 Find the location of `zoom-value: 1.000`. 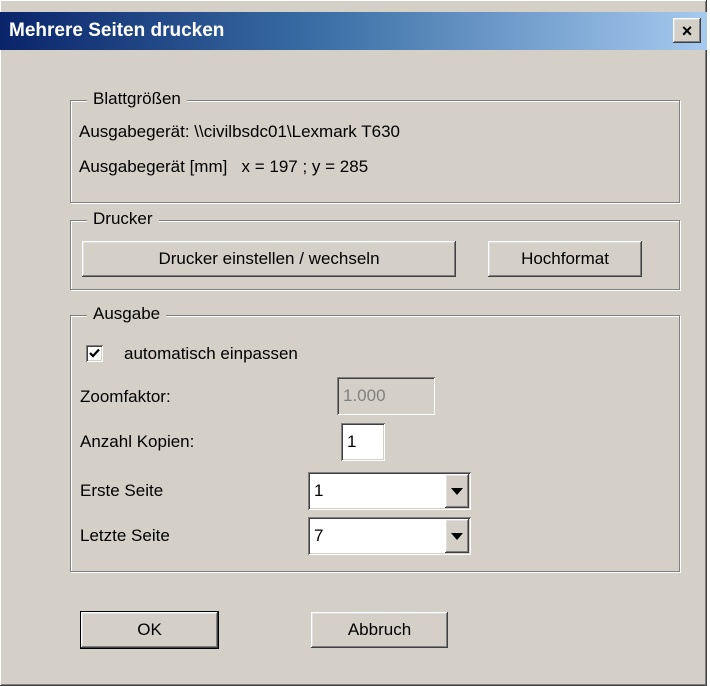

zoom-value: 1.000 is located at coordinates (364, 395).